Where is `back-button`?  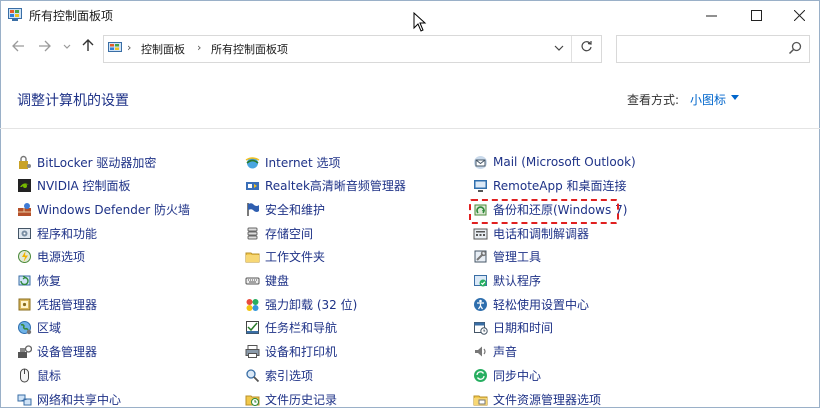
back-button is located at coordinates (18, 48).